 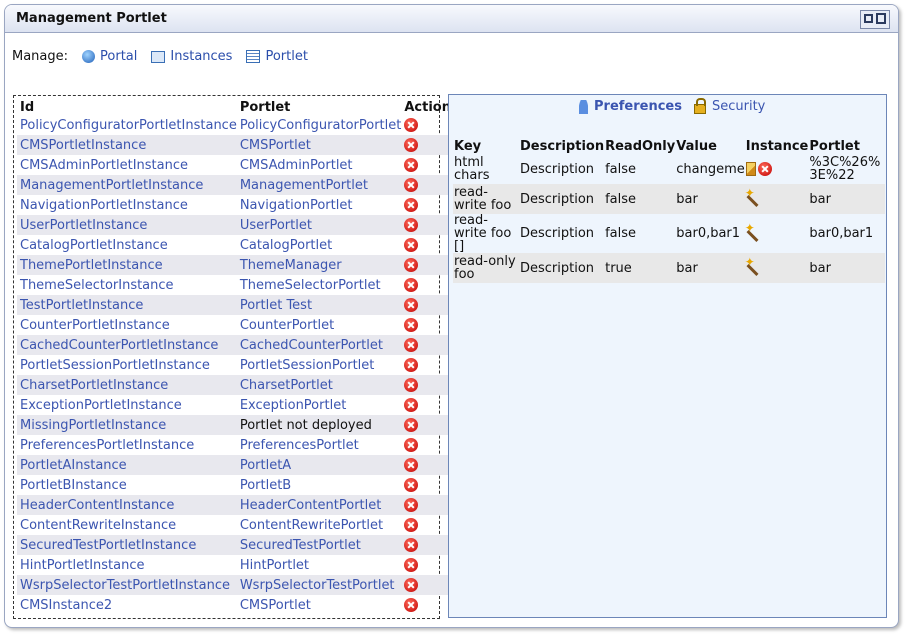 What do you see at coordinates (127, 345) in the screenshot?
I see `instance-id-link: CachedCounterPortletInstance` at bounding box center [127, 345].